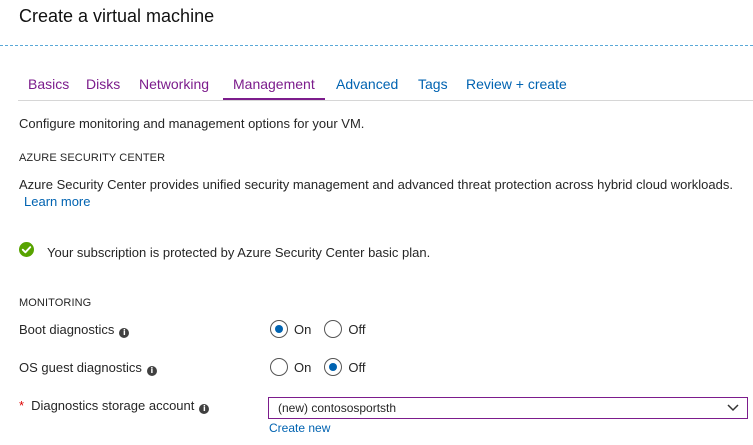 The image size is (753, 445). I want to click on os-guest-diagnostics-radio-group: On Off, so click(324, 367).